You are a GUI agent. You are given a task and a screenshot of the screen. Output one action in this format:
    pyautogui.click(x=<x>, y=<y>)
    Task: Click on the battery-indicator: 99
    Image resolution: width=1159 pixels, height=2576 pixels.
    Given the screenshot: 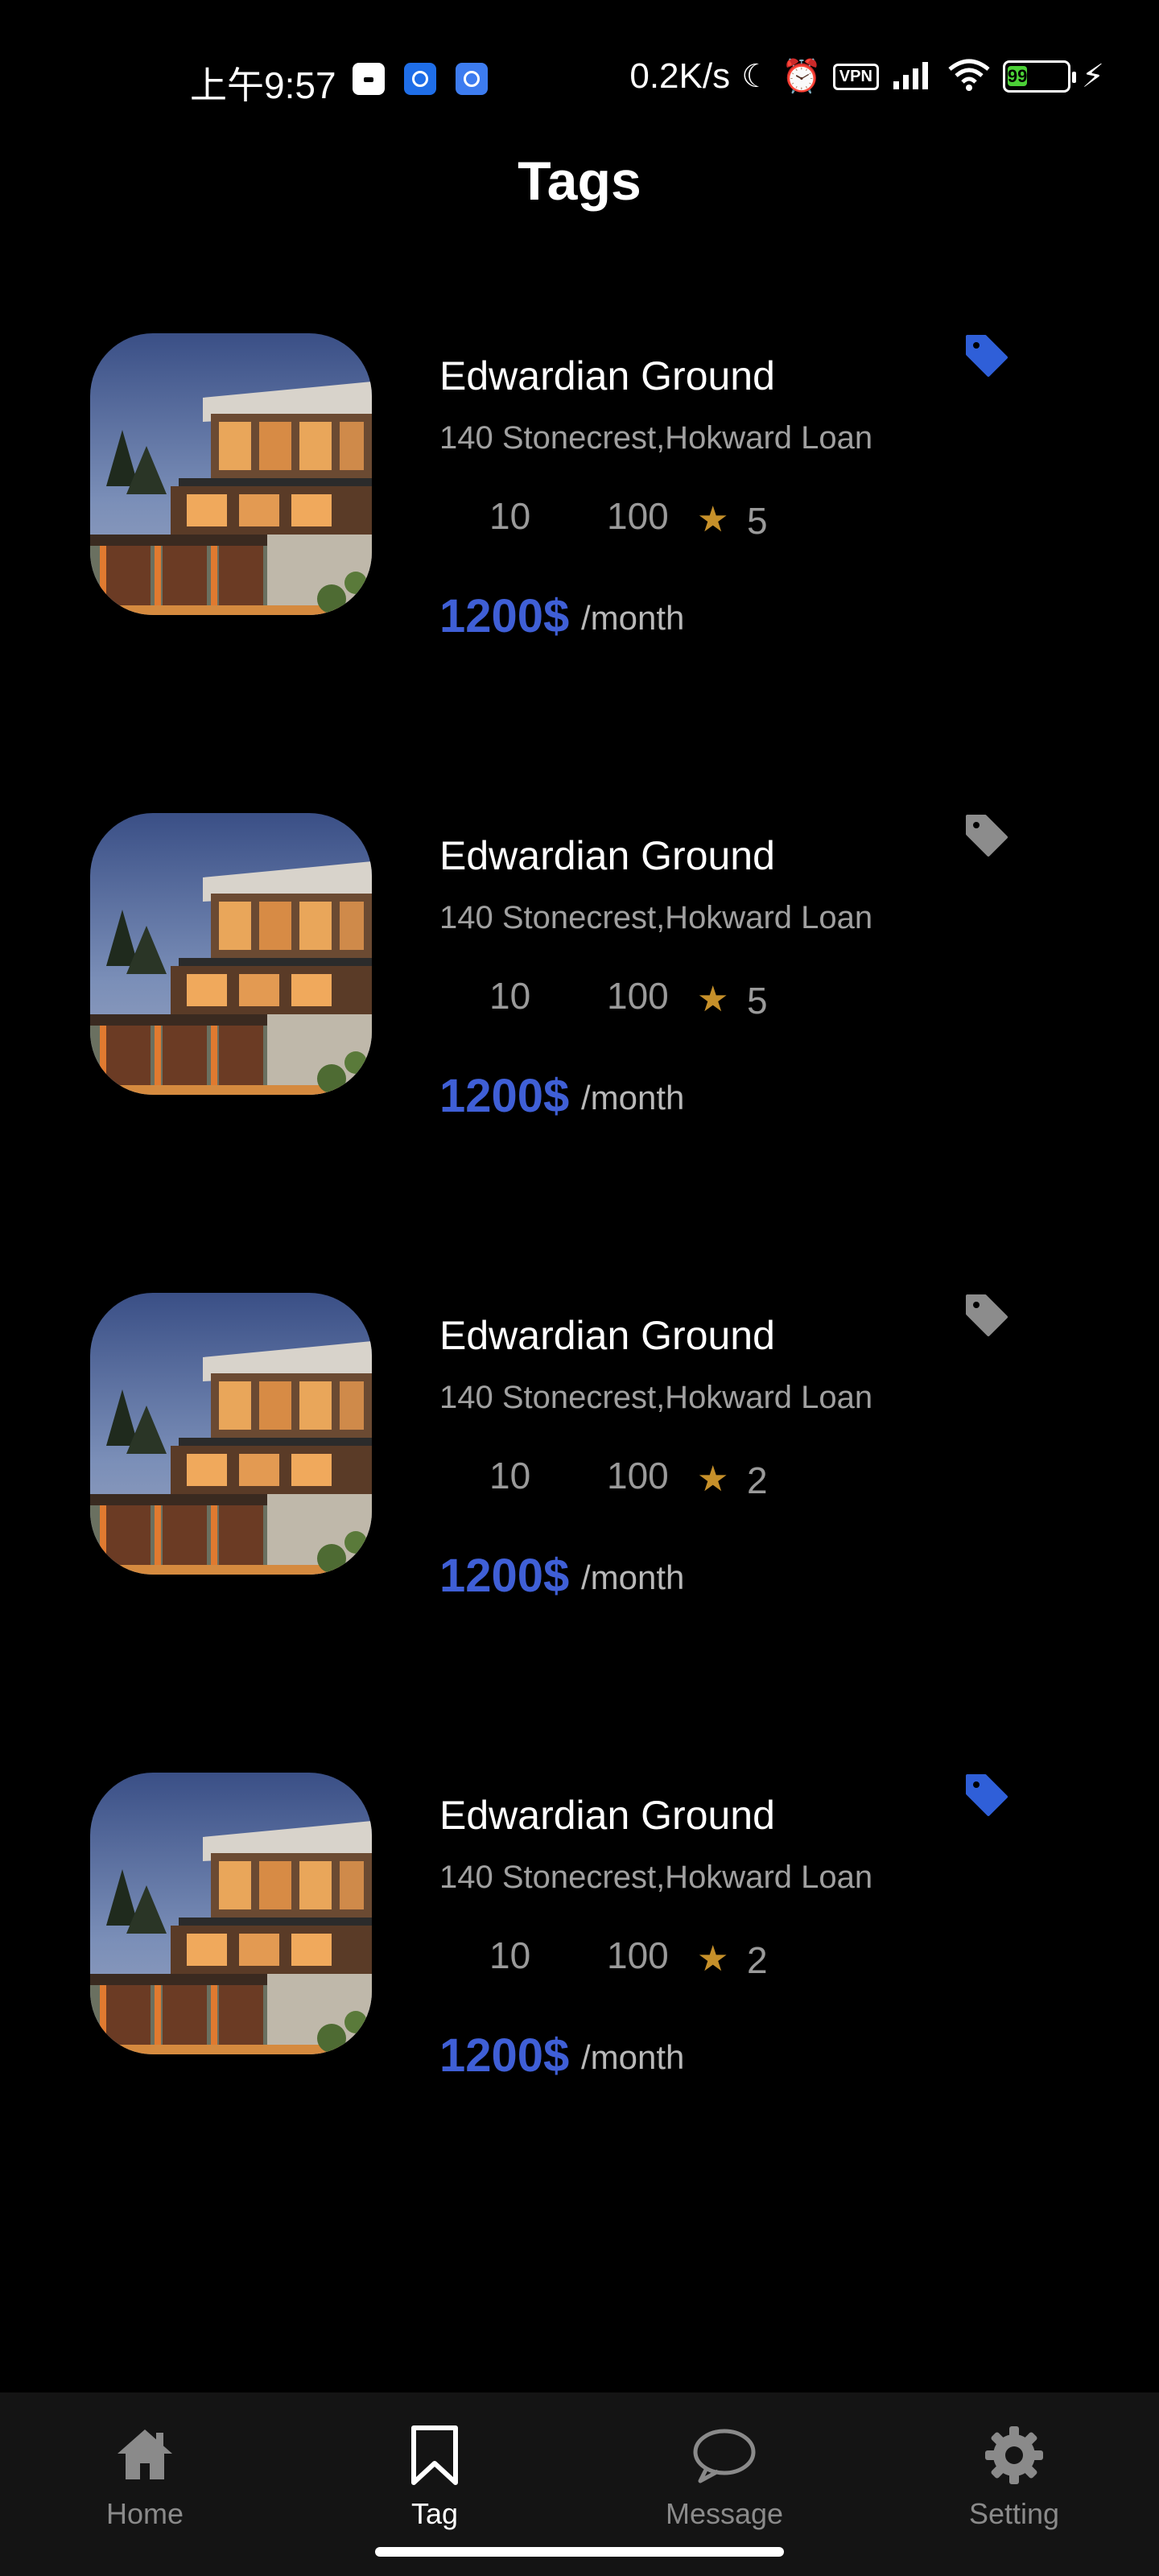 What is the action you would take?
    pyautogui.click(x=1039, y=76)
    